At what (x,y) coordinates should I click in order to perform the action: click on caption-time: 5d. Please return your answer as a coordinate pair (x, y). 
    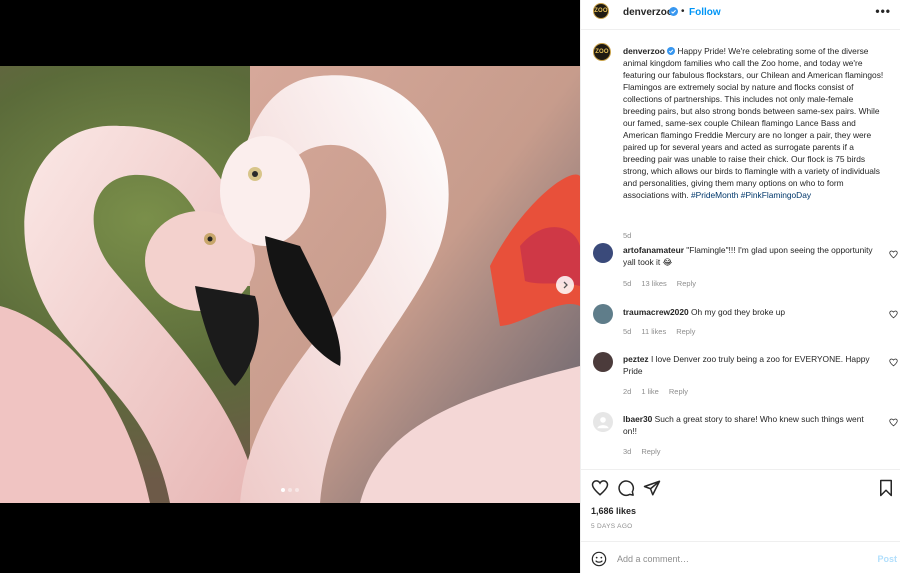
    Looking at the image, I should click on (627, 235).